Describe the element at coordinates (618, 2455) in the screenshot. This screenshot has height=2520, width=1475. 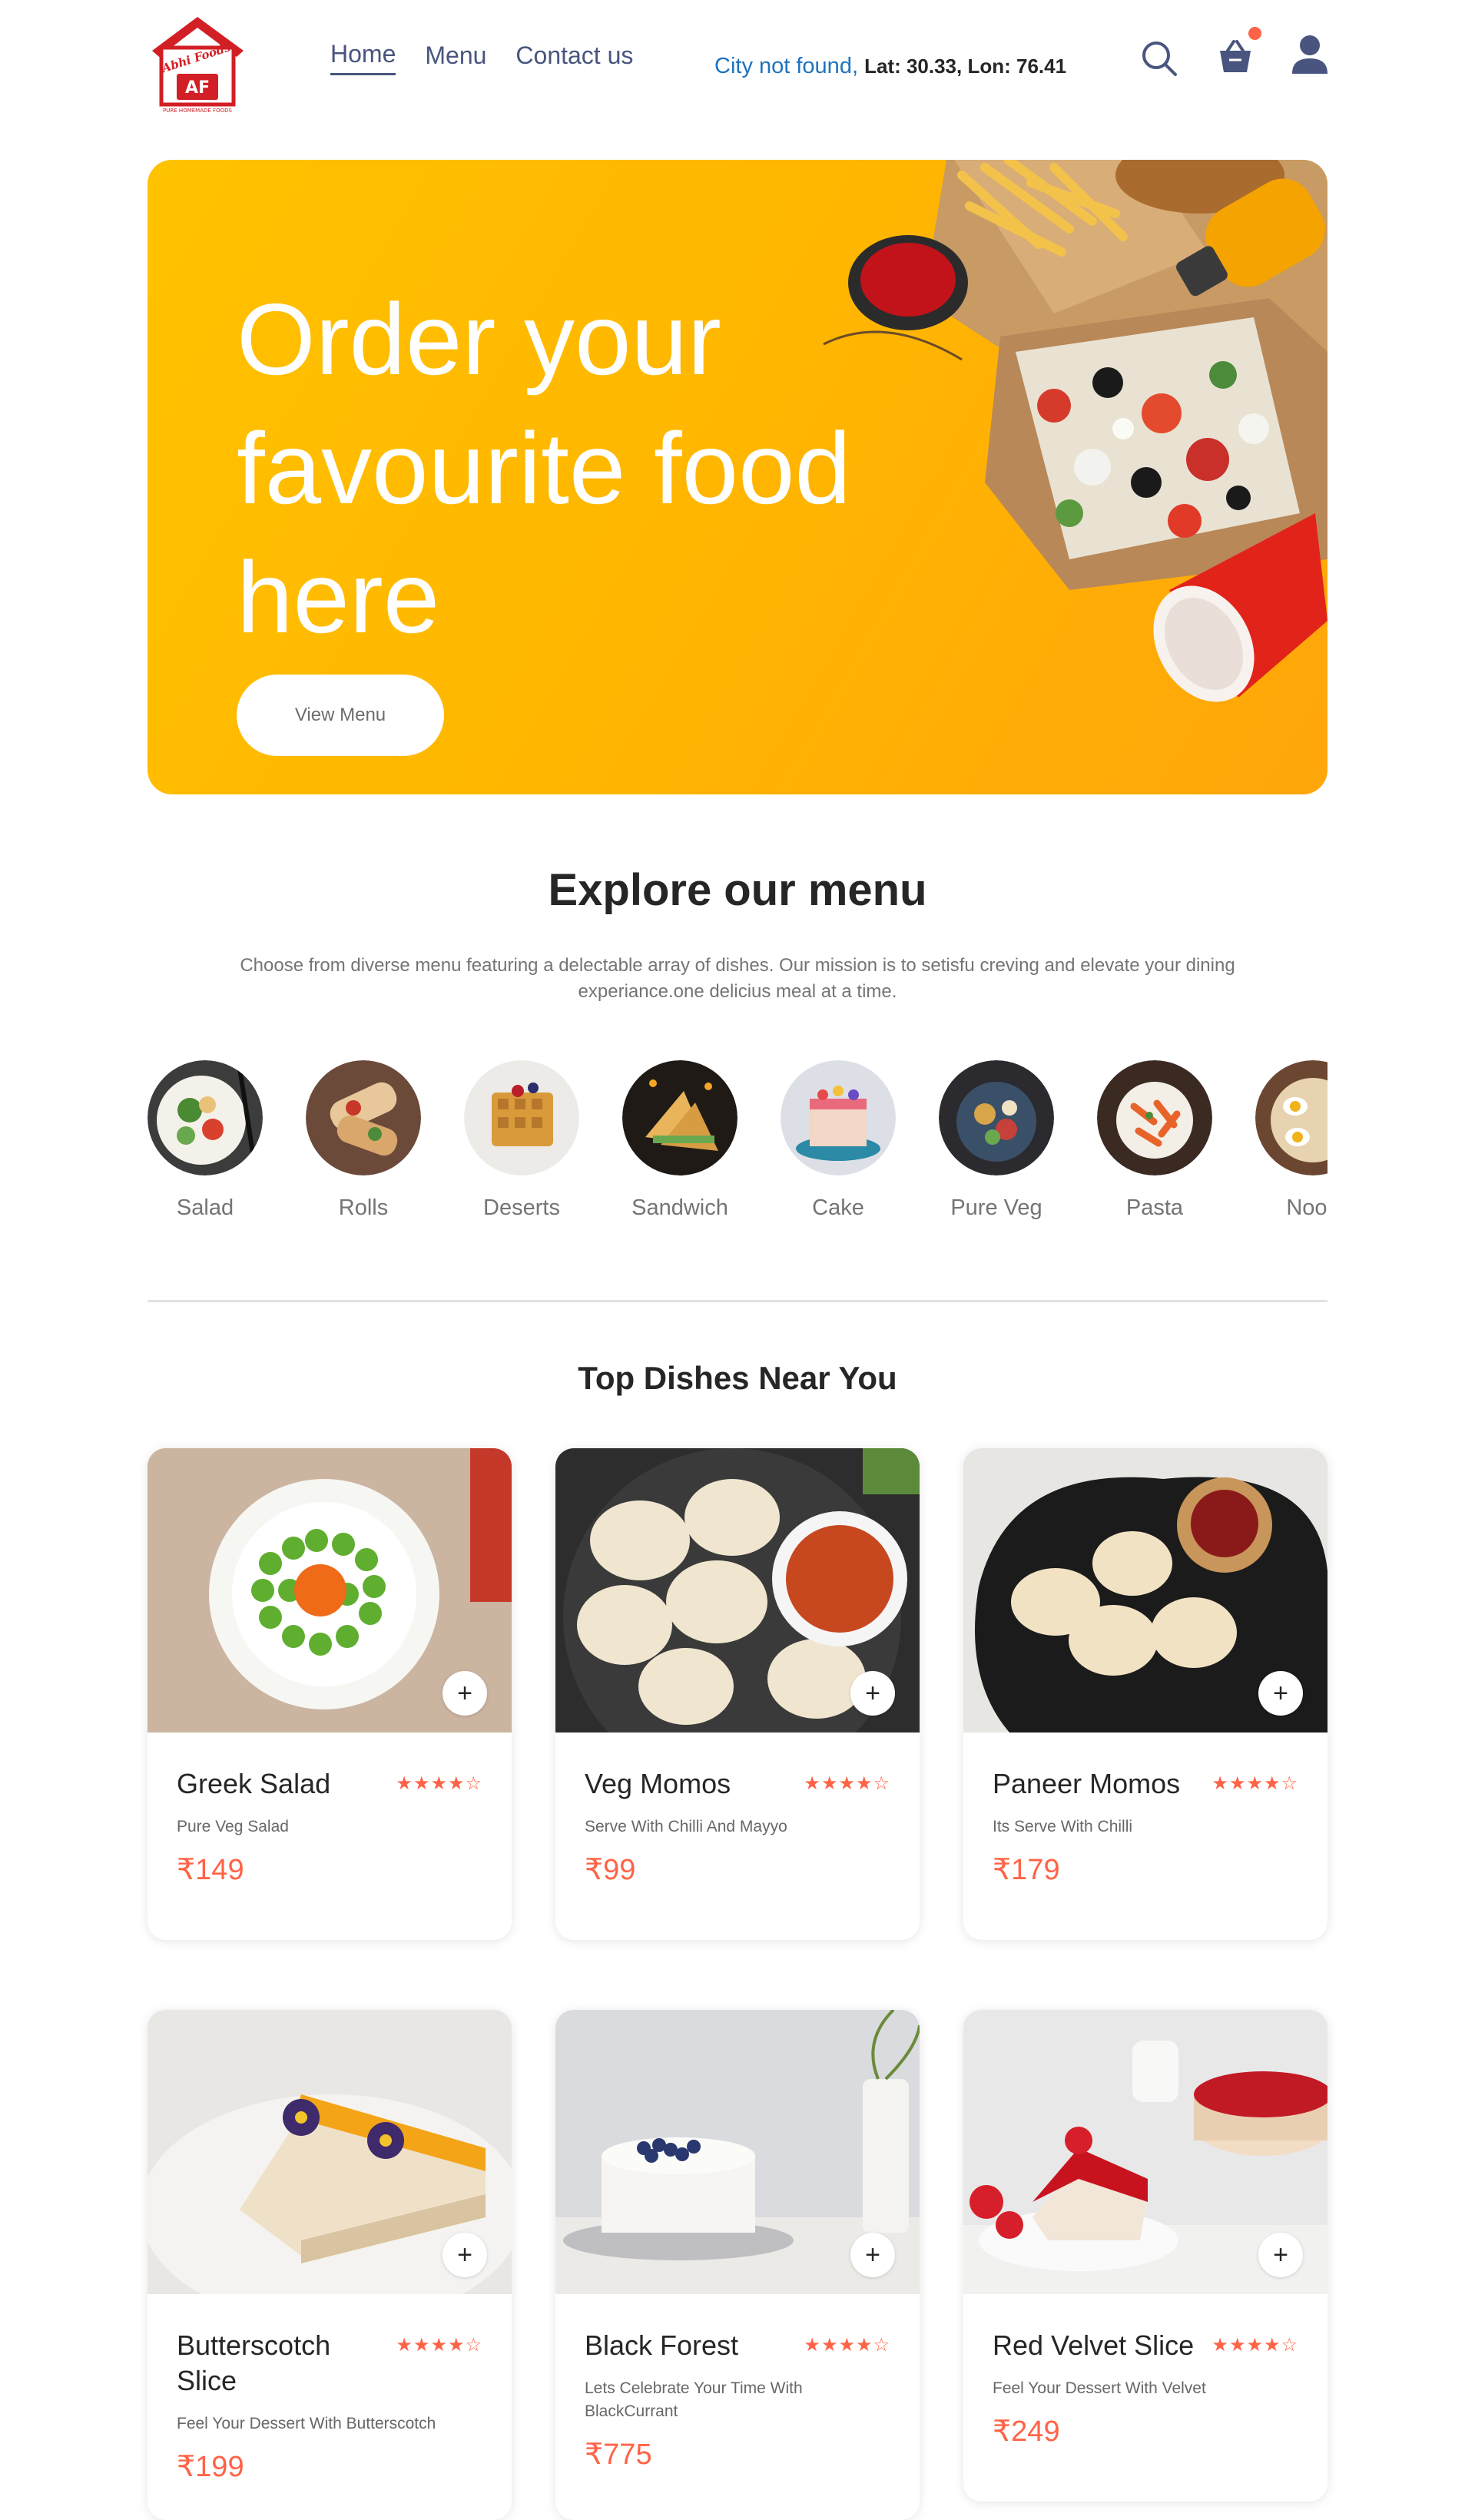
I see `dish-price: ₹775` at that location.